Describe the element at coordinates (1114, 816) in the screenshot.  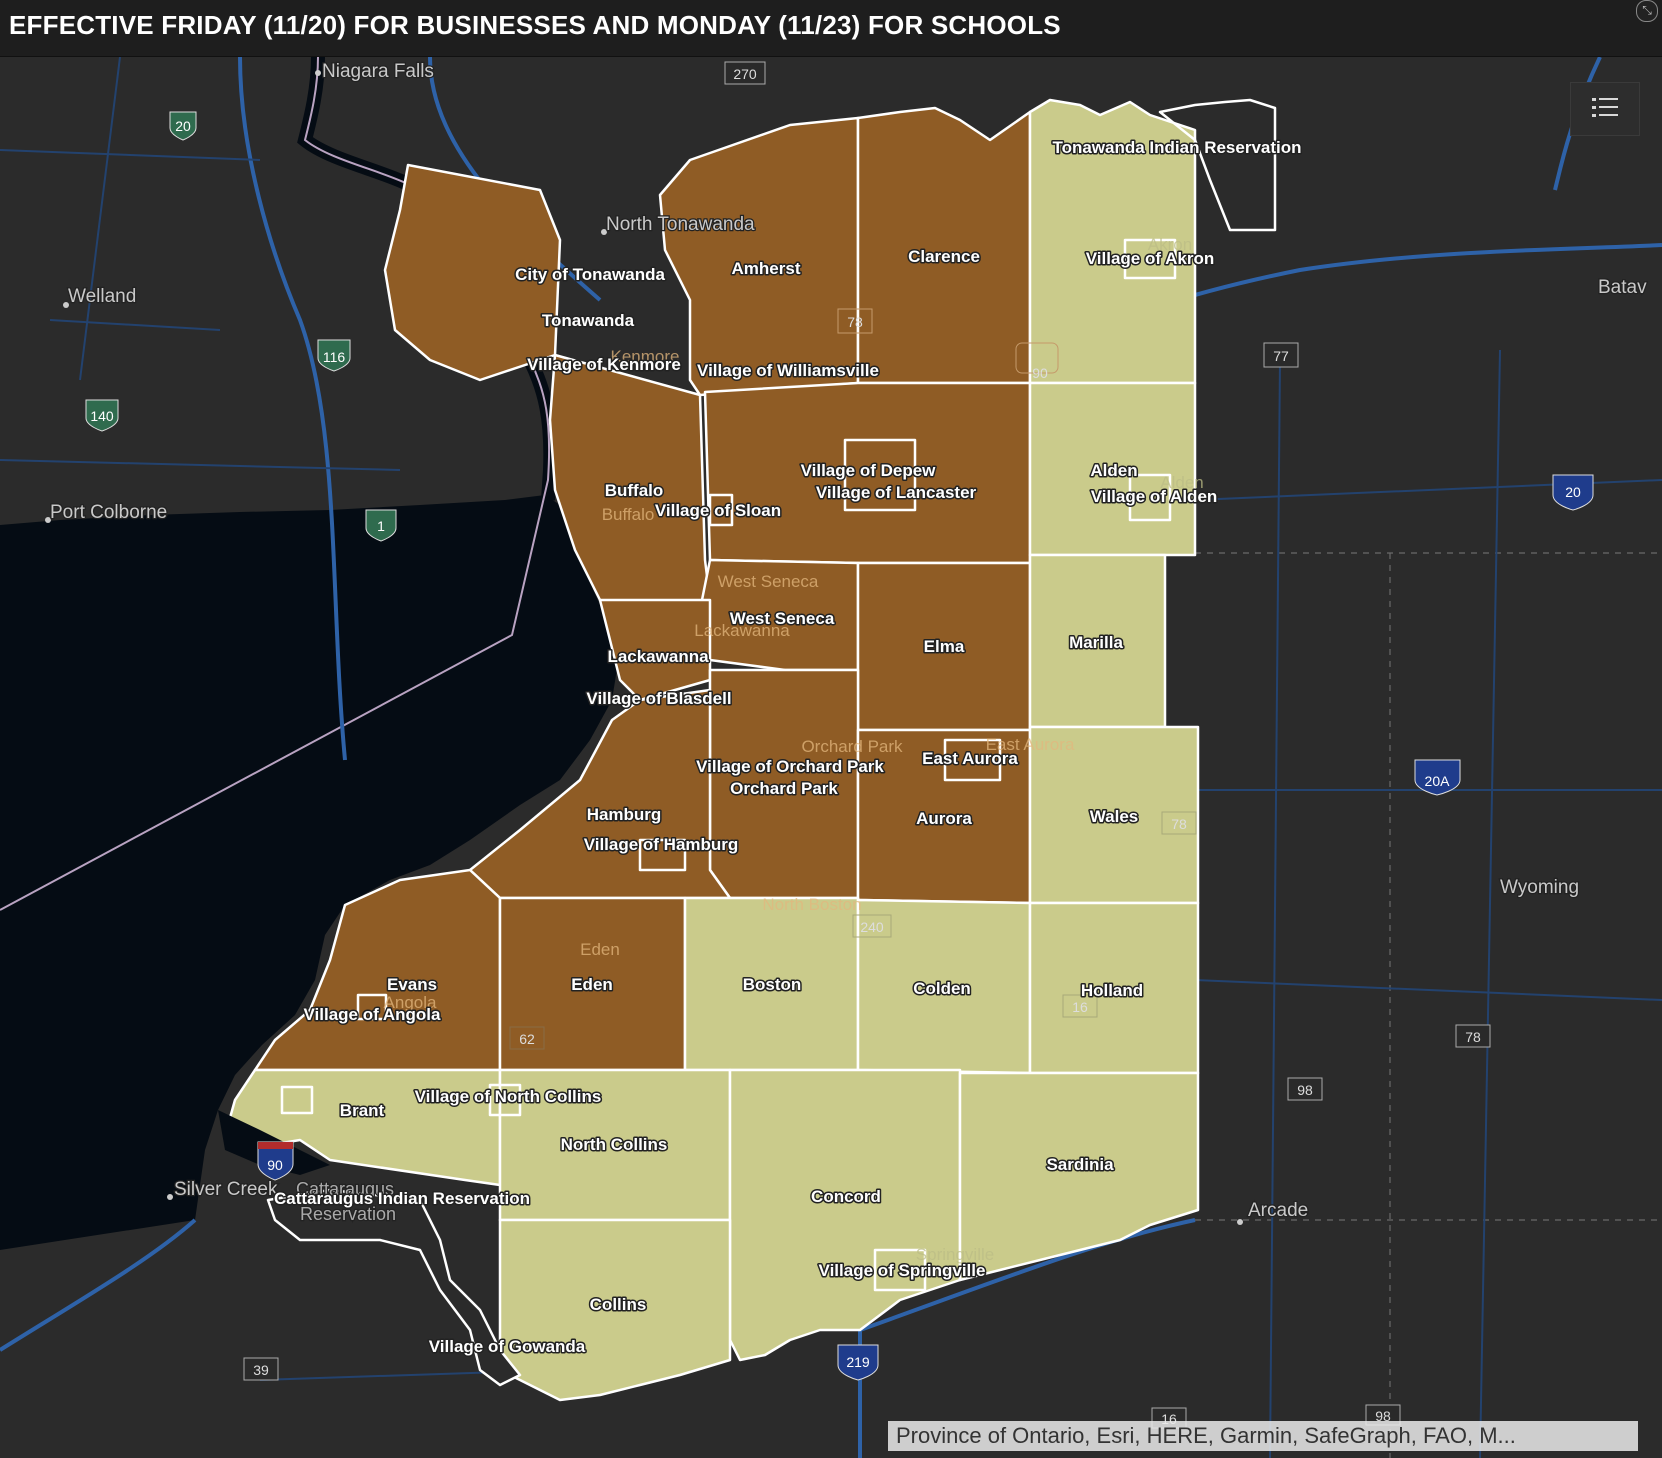
I see `label-wales: Wales` at that location.